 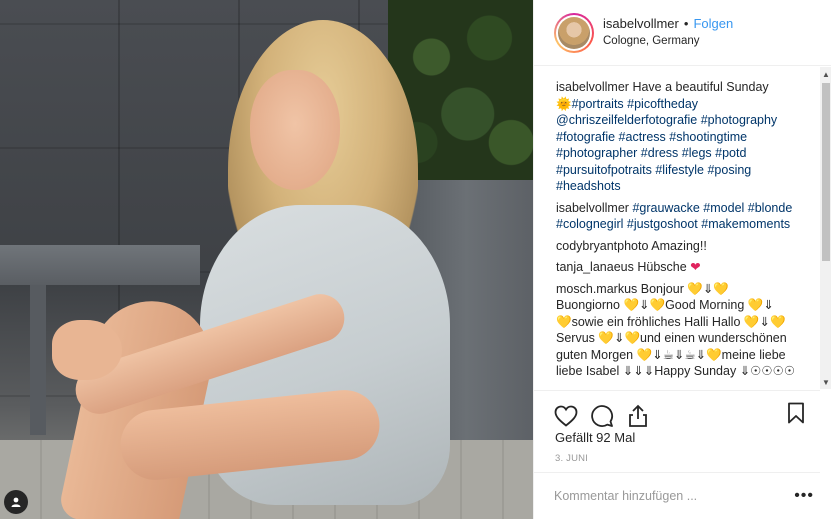 I want to click on comment-text: Buongiorno, so click(x=588, y=305).